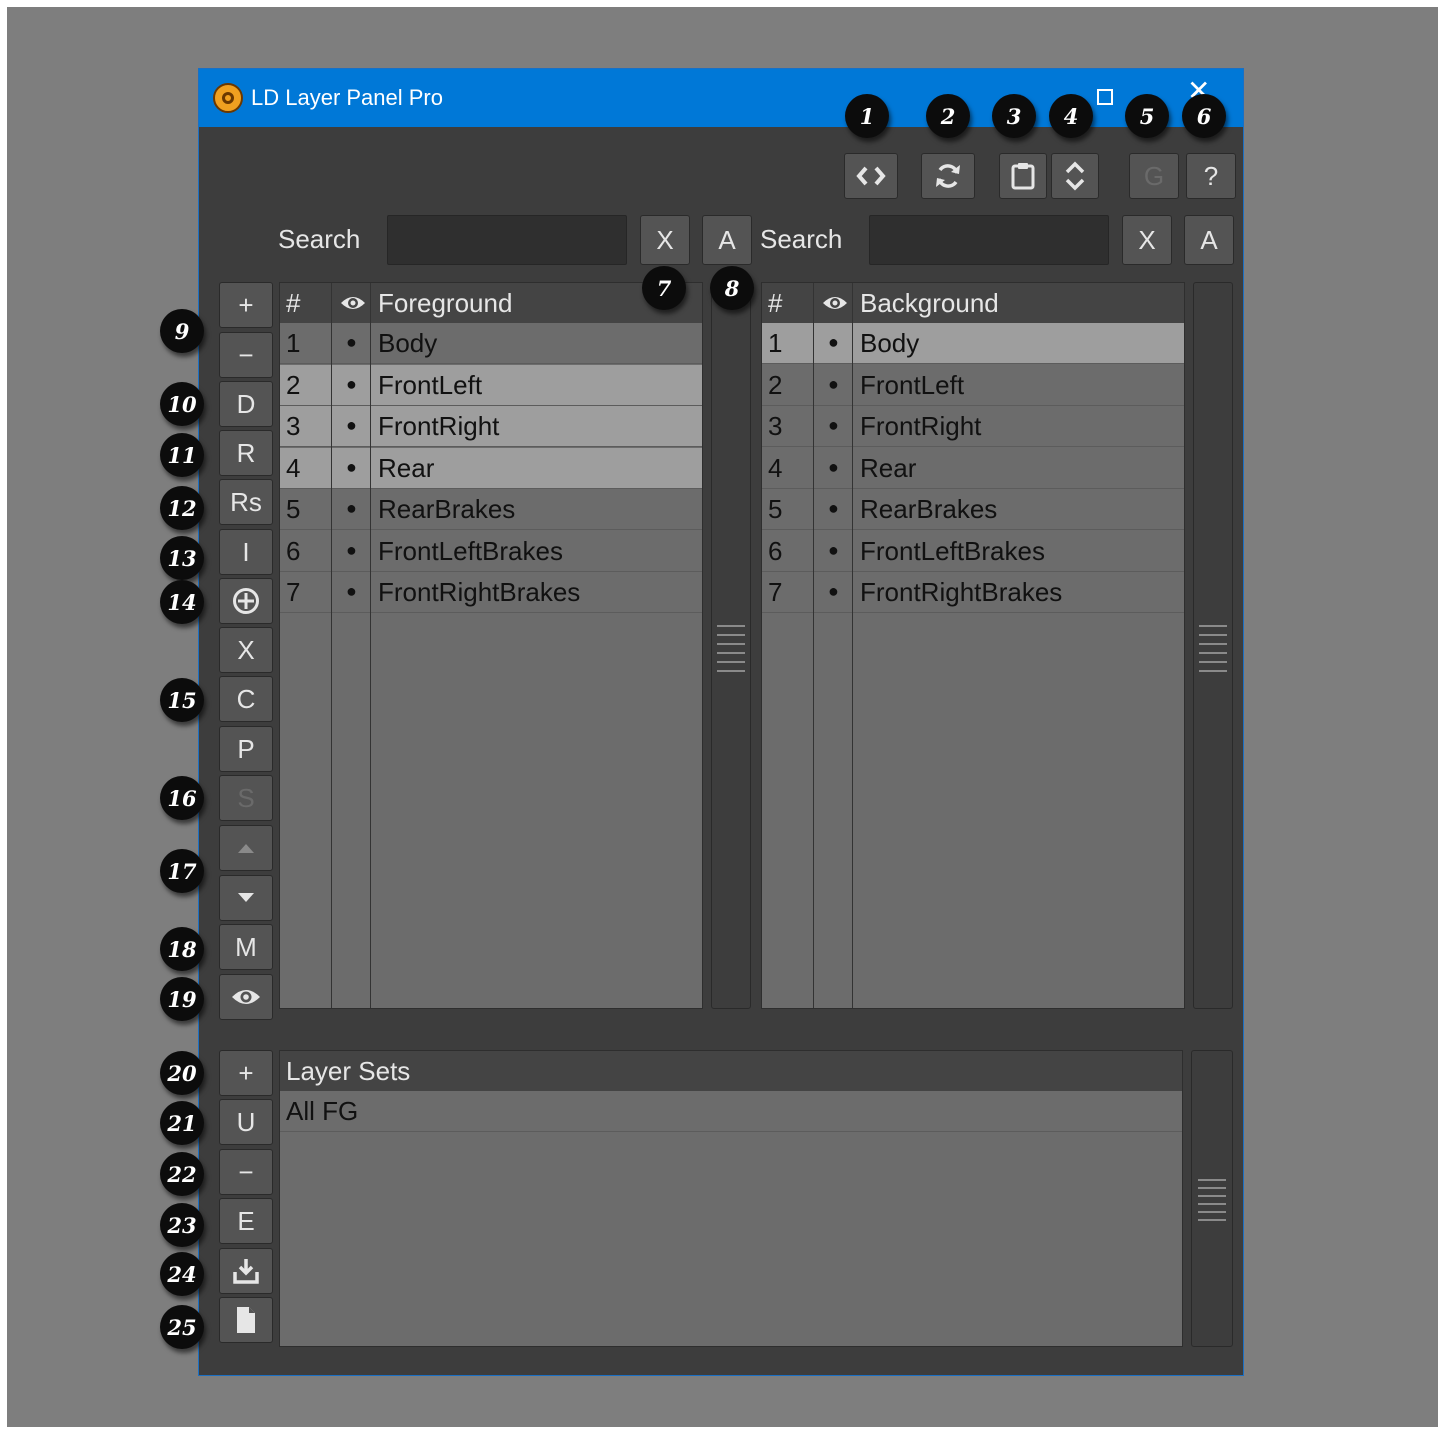 Image resolution: width=1448 pixels, height=1434 pixels. Describe the element at coordinates (246, 453) in the screenshot. I see `r-button: R` at that location.